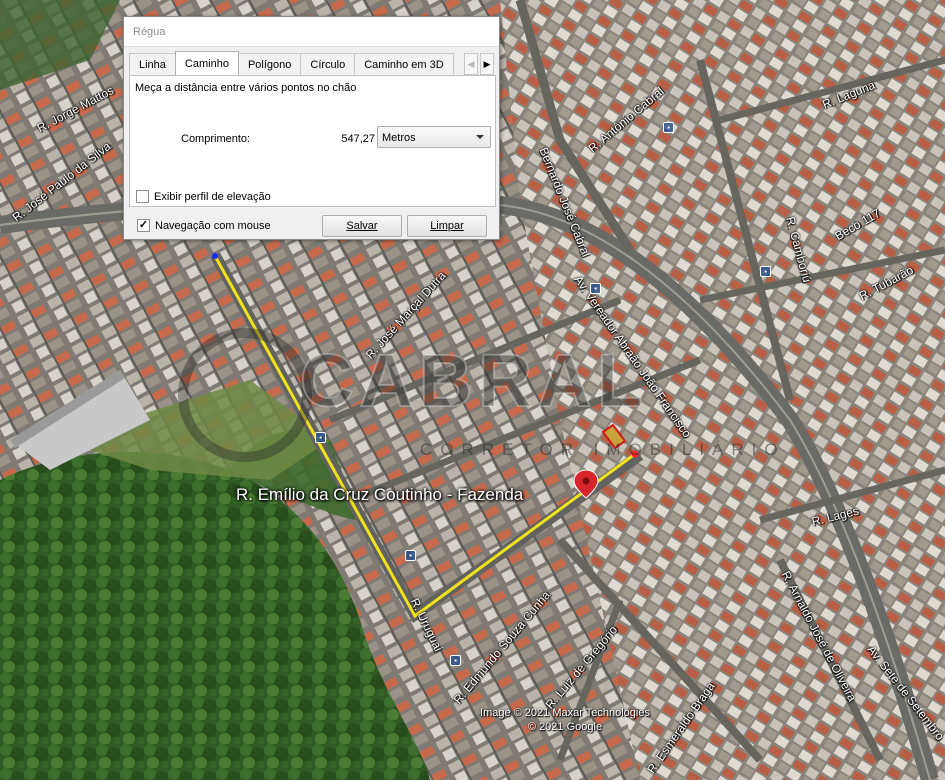  I want to click on mouse-navigation-option: ✓ Navegação com mouse, so click(204, 225).